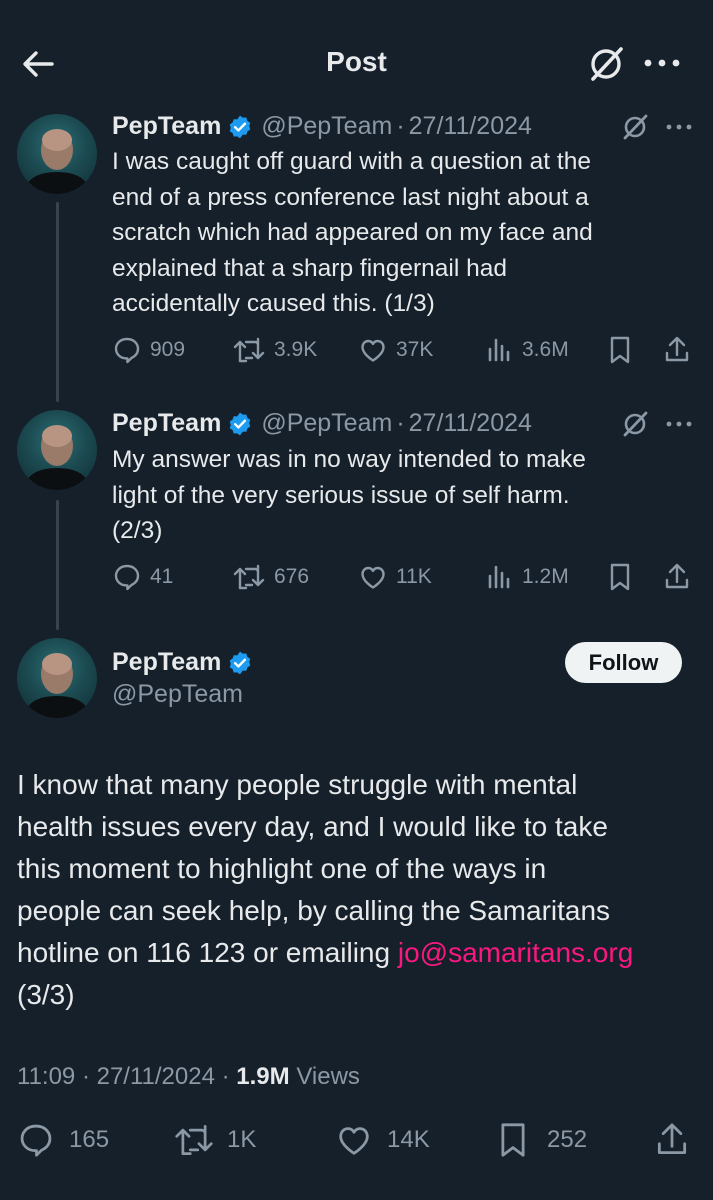  What do you see at coordinates (414, 576) in the screenshot?
I see `like-count: 11K` at bounding box center [414, 576].